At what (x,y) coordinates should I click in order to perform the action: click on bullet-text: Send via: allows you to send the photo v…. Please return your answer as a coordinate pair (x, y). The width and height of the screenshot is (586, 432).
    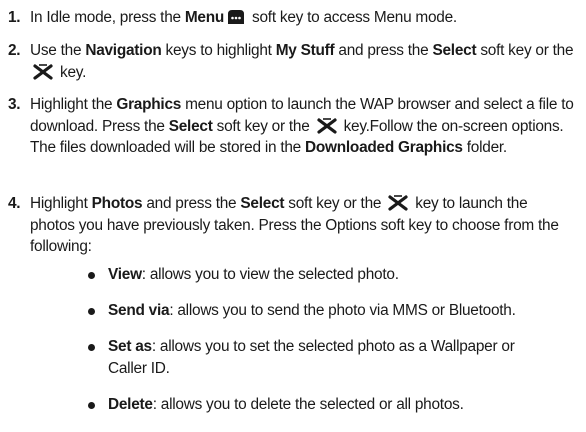
    Looking at the image, I should click on (312, 310).